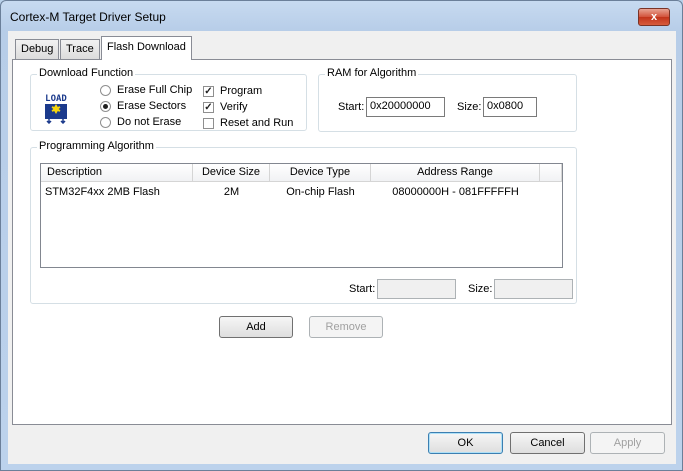  What do you see at coordinates (346, 327) in the screenshot?
I see `remove-button: Remove` at bounding box center [346, 327].